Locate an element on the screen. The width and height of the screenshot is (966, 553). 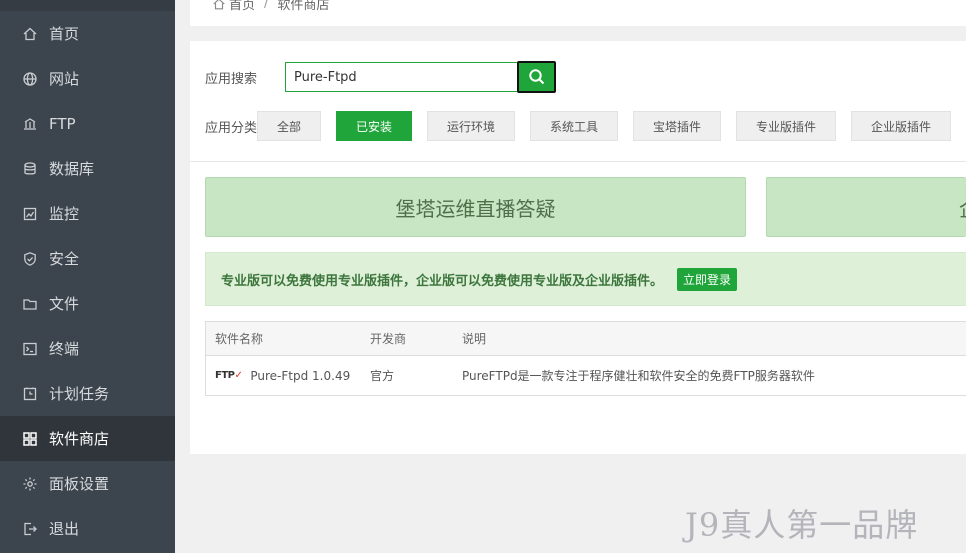
sidebar-item-cron: 计划任务 is located at coordinates (87, 393).